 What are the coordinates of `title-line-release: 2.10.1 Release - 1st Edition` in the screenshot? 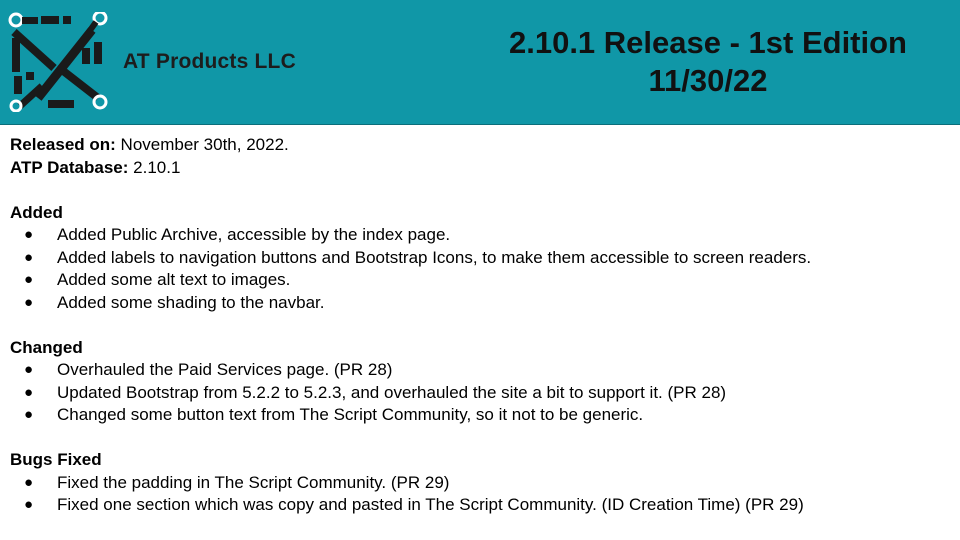 It's located at (707, 42).